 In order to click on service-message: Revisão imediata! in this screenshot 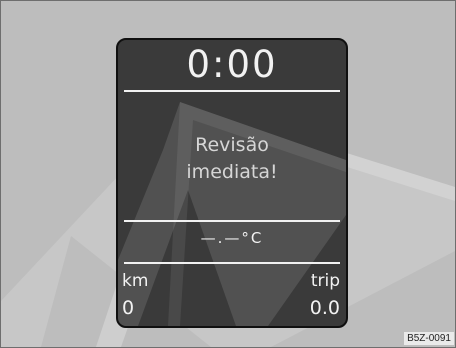, I will do `click(232, 159)`.